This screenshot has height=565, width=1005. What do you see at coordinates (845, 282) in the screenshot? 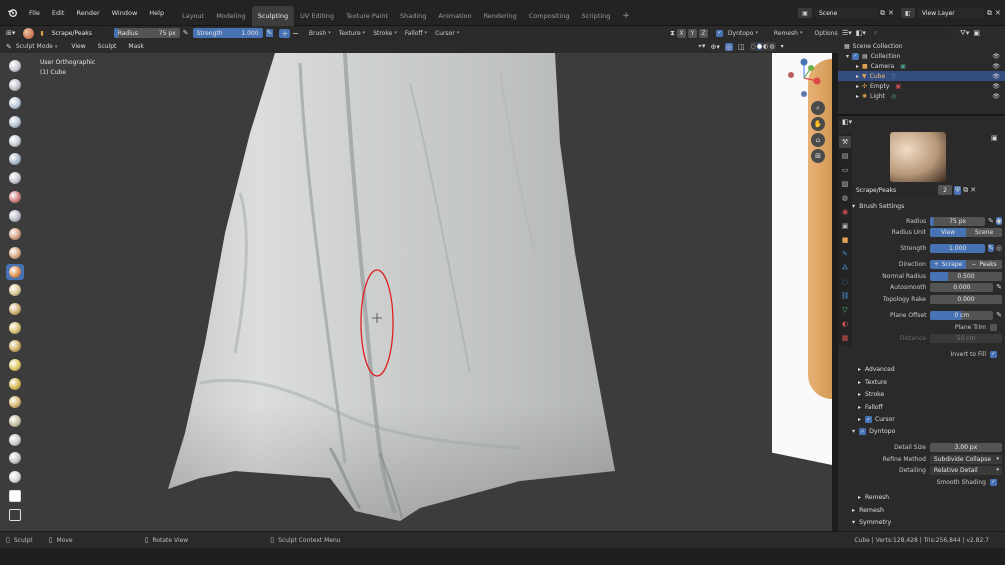
I see `physics-icon: ◌` at bounding box center [845, 282].